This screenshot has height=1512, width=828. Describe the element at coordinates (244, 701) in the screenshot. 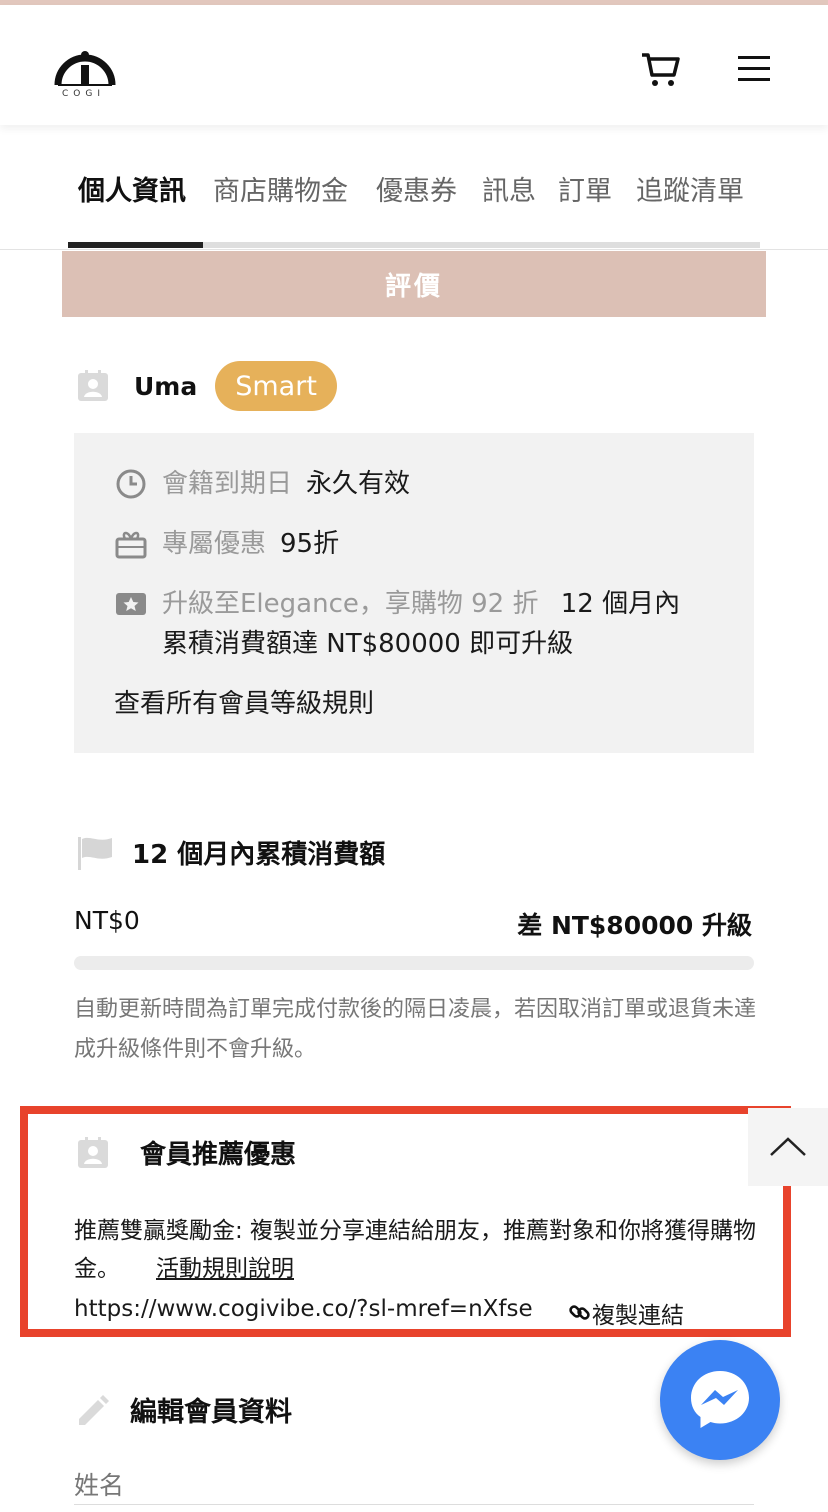

I see `member-rules-link: 查看所有會員等級規則` at that location.